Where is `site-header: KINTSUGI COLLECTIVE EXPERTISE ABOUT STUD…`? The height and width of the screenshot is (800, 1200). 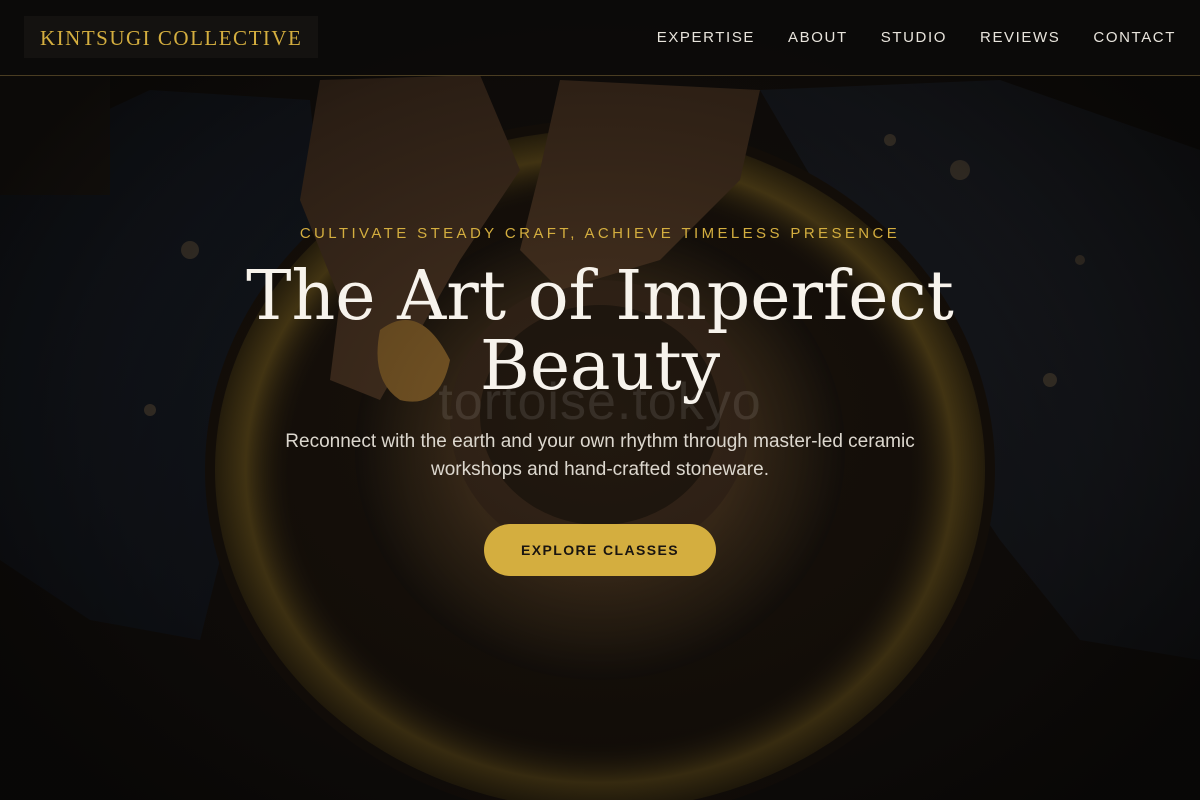
site-header: KINTSUGI COLLECTIVE EXPERTISE ABOUT STUD… is located at coordinates (600, 38).